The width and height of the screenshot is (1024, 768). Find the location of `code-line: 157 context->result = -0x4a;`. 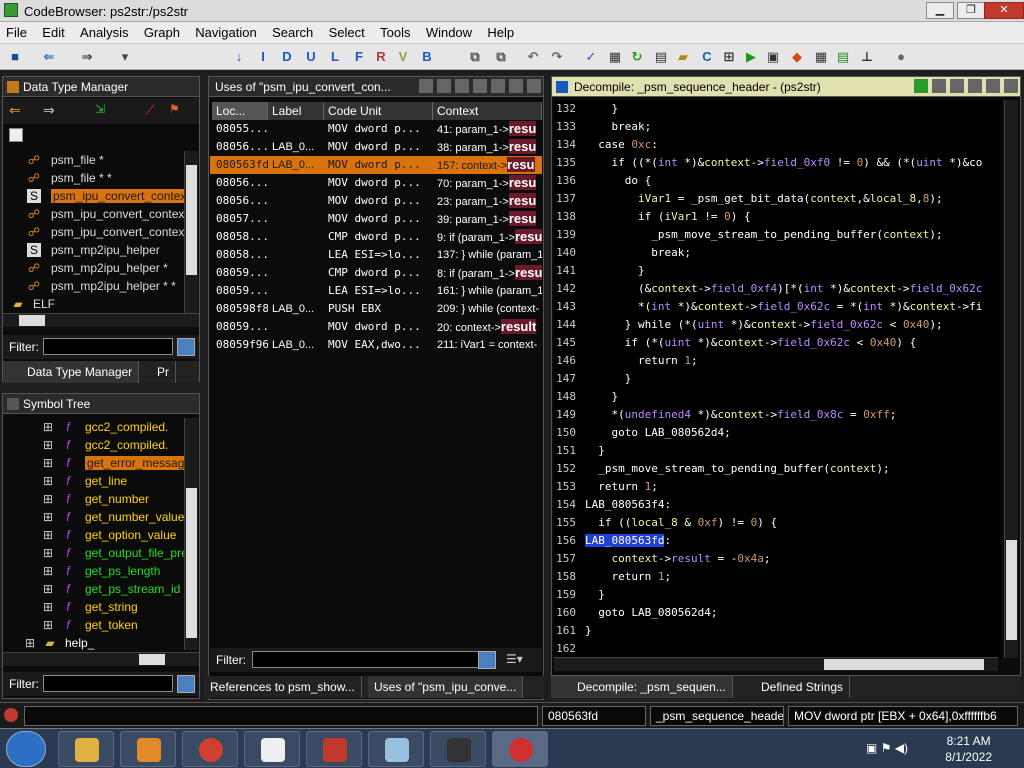

code-line: 157 context->result = -0x4a; is located at coordinates (778, 559).